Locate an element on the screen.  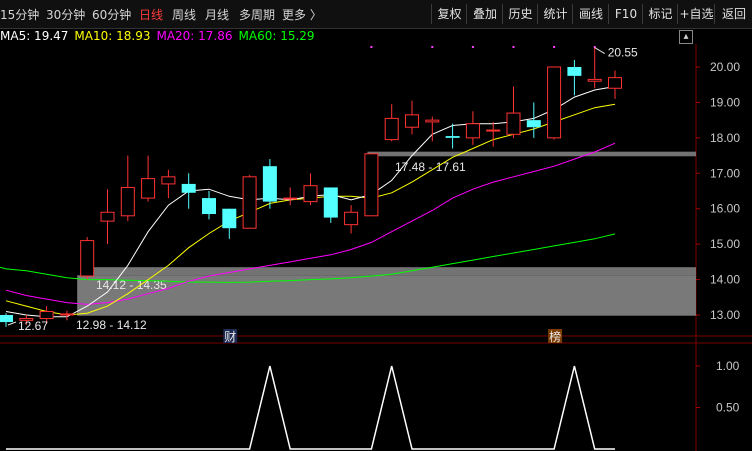
y-tick-label: 17.00 is located at coordinates (725, 173).